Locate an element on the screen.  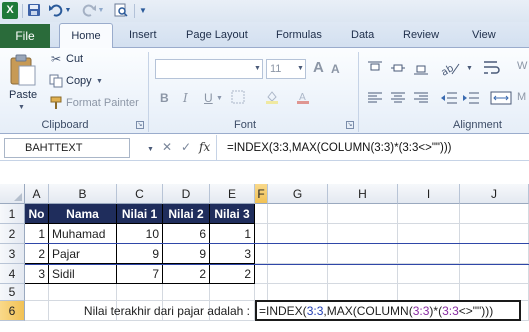
redo-icon is located at coordinates (89, 11).